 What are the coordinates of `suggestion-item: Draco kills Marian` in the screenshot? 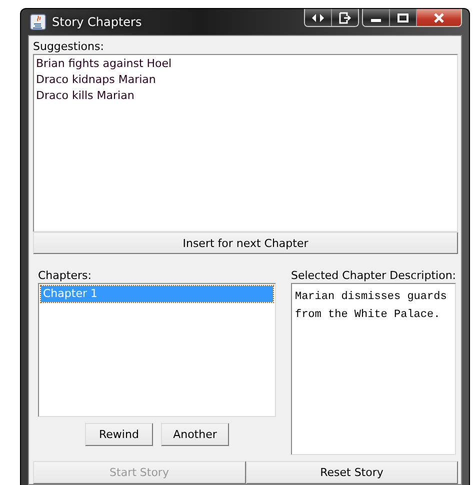 It's located at (245, 96).